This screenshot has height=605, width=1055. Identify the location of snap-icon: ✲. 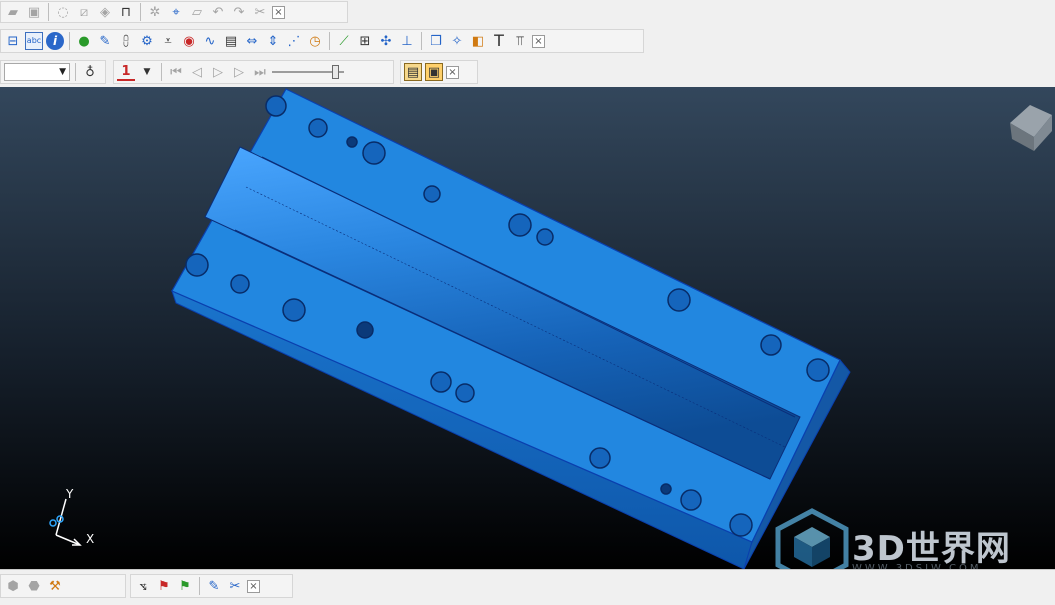
(155, 12).